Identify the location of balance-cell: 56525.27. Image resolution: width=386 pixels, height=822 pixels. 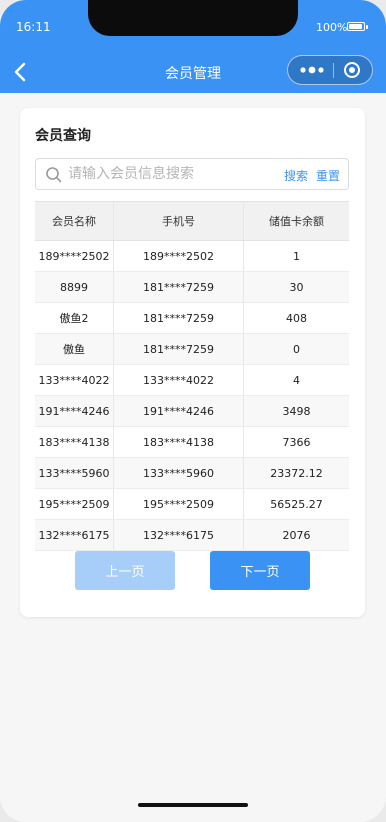
(296, 504).